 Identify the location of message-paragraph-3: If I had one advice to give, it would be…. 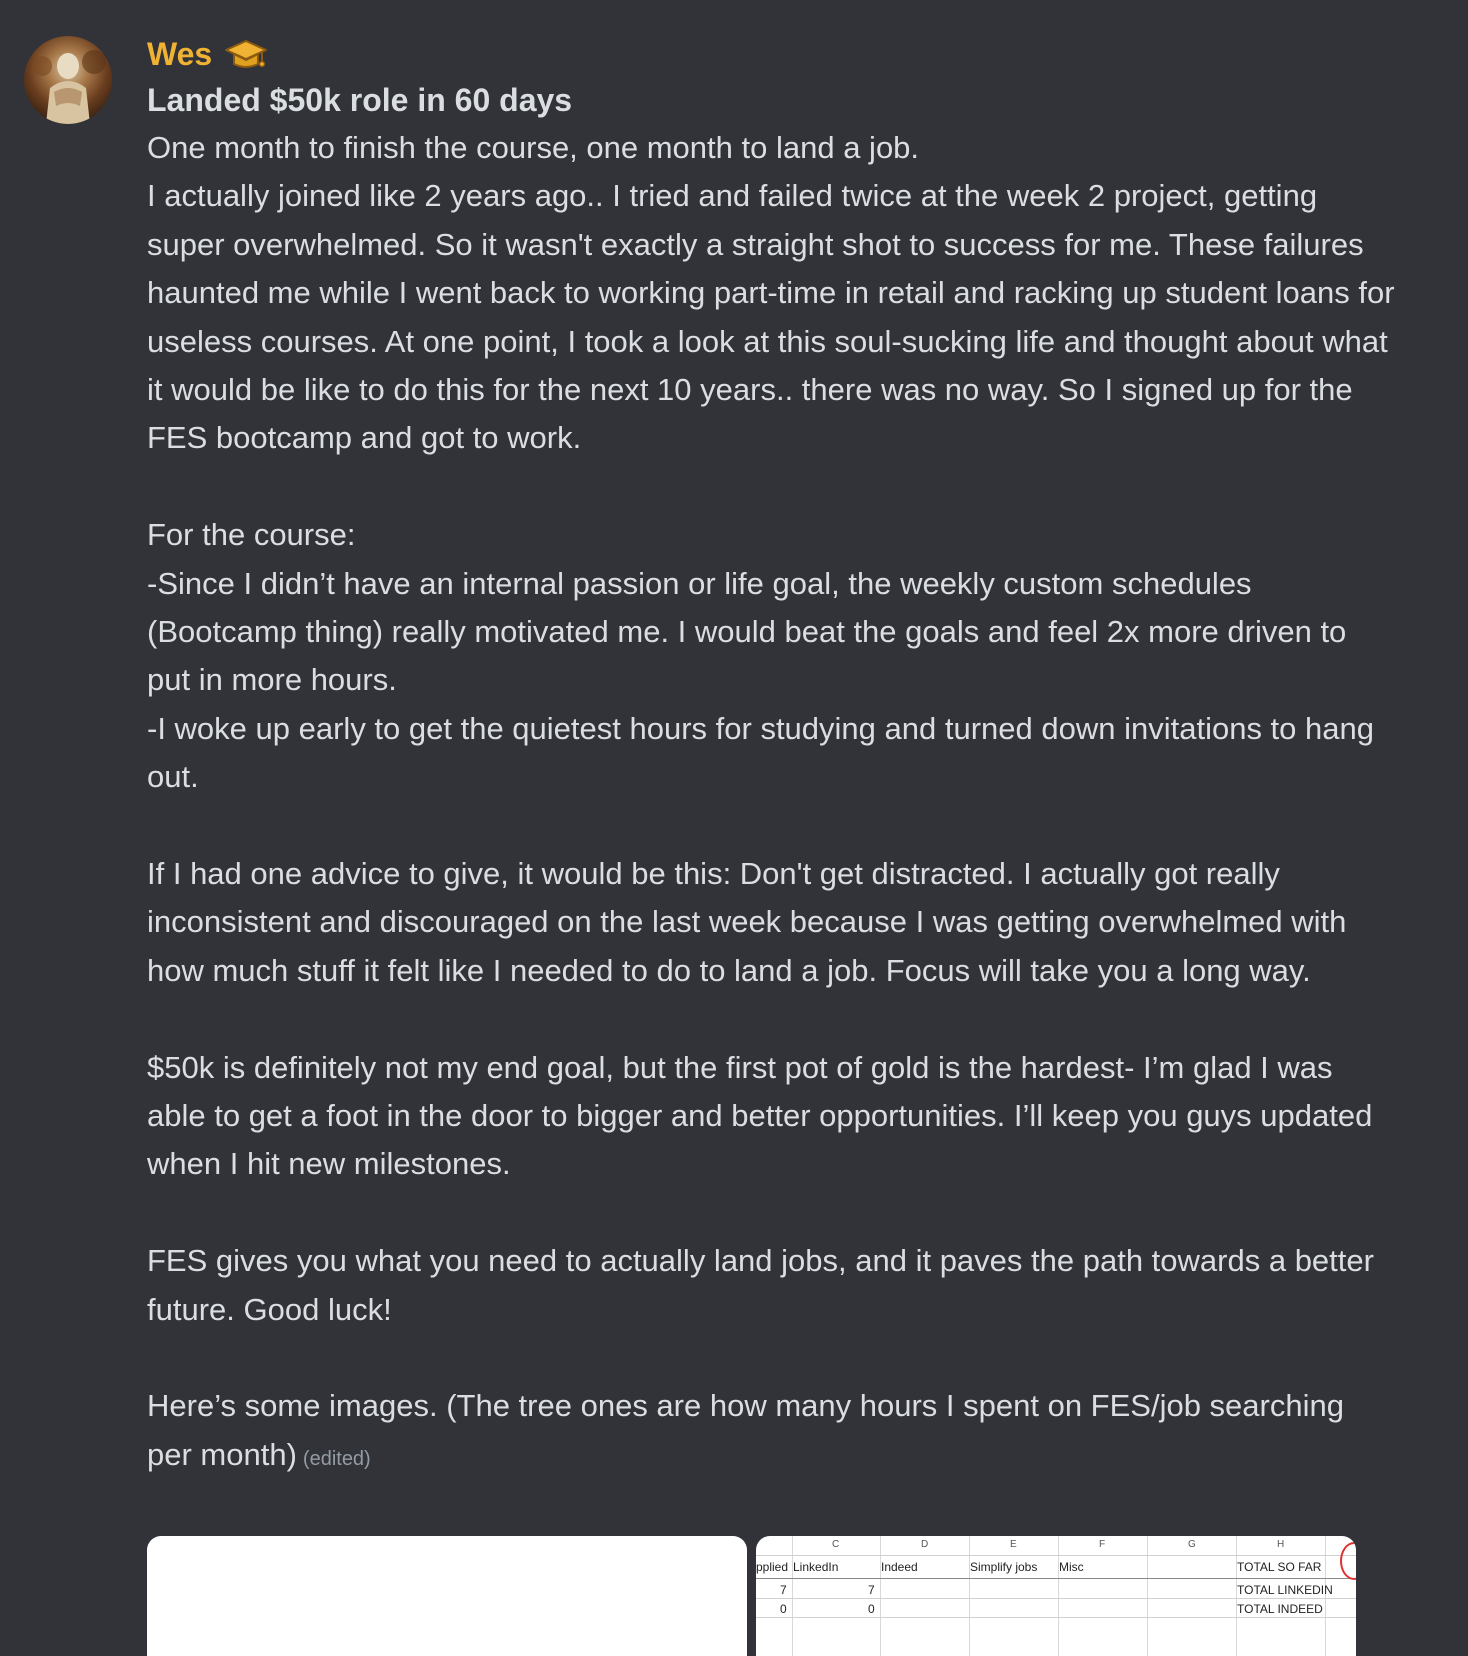
(751, 922).